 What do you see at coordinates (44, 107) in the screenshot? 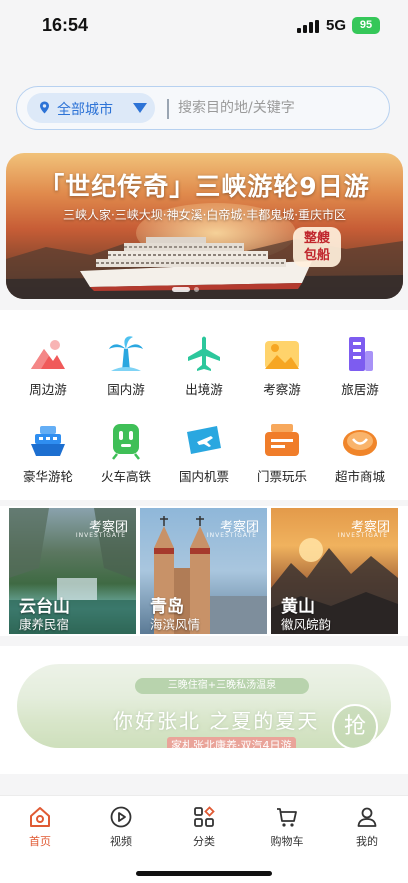
I see `location-pin-icon` at bounding box center [44, 107].